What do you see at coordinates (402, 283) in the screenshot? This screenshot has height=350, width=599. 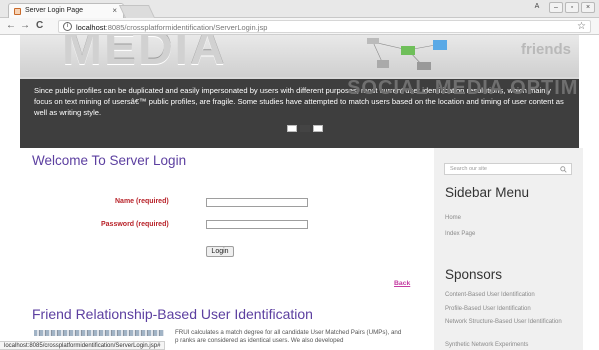 I see `back-link: Back` at bounding box center [402, 283].